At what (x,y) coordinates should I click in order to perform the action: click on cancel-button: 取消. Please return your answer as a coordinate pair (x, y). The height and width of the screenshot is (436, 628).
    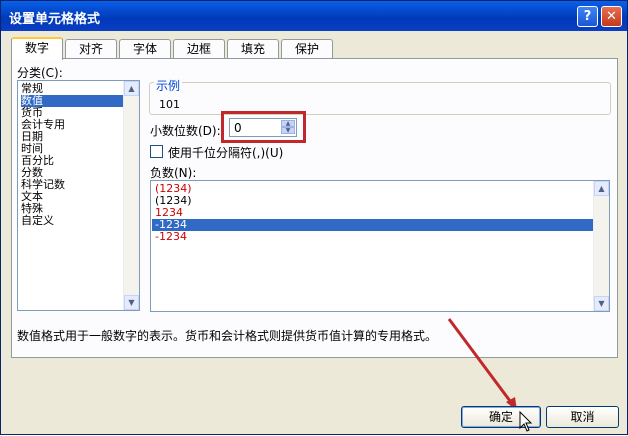
    Looking at the image, I should click on (582, 417).